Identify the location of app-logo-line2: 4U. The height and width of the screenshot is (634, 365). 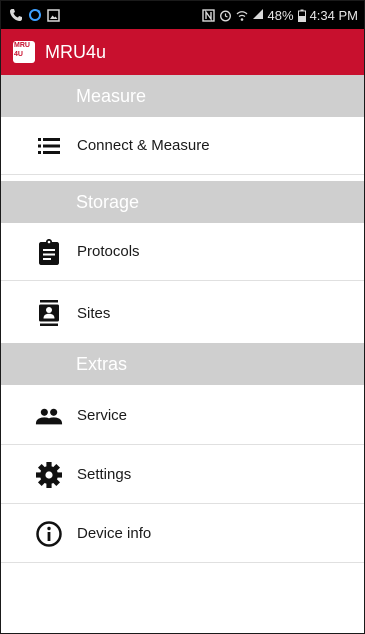
(18, 54).